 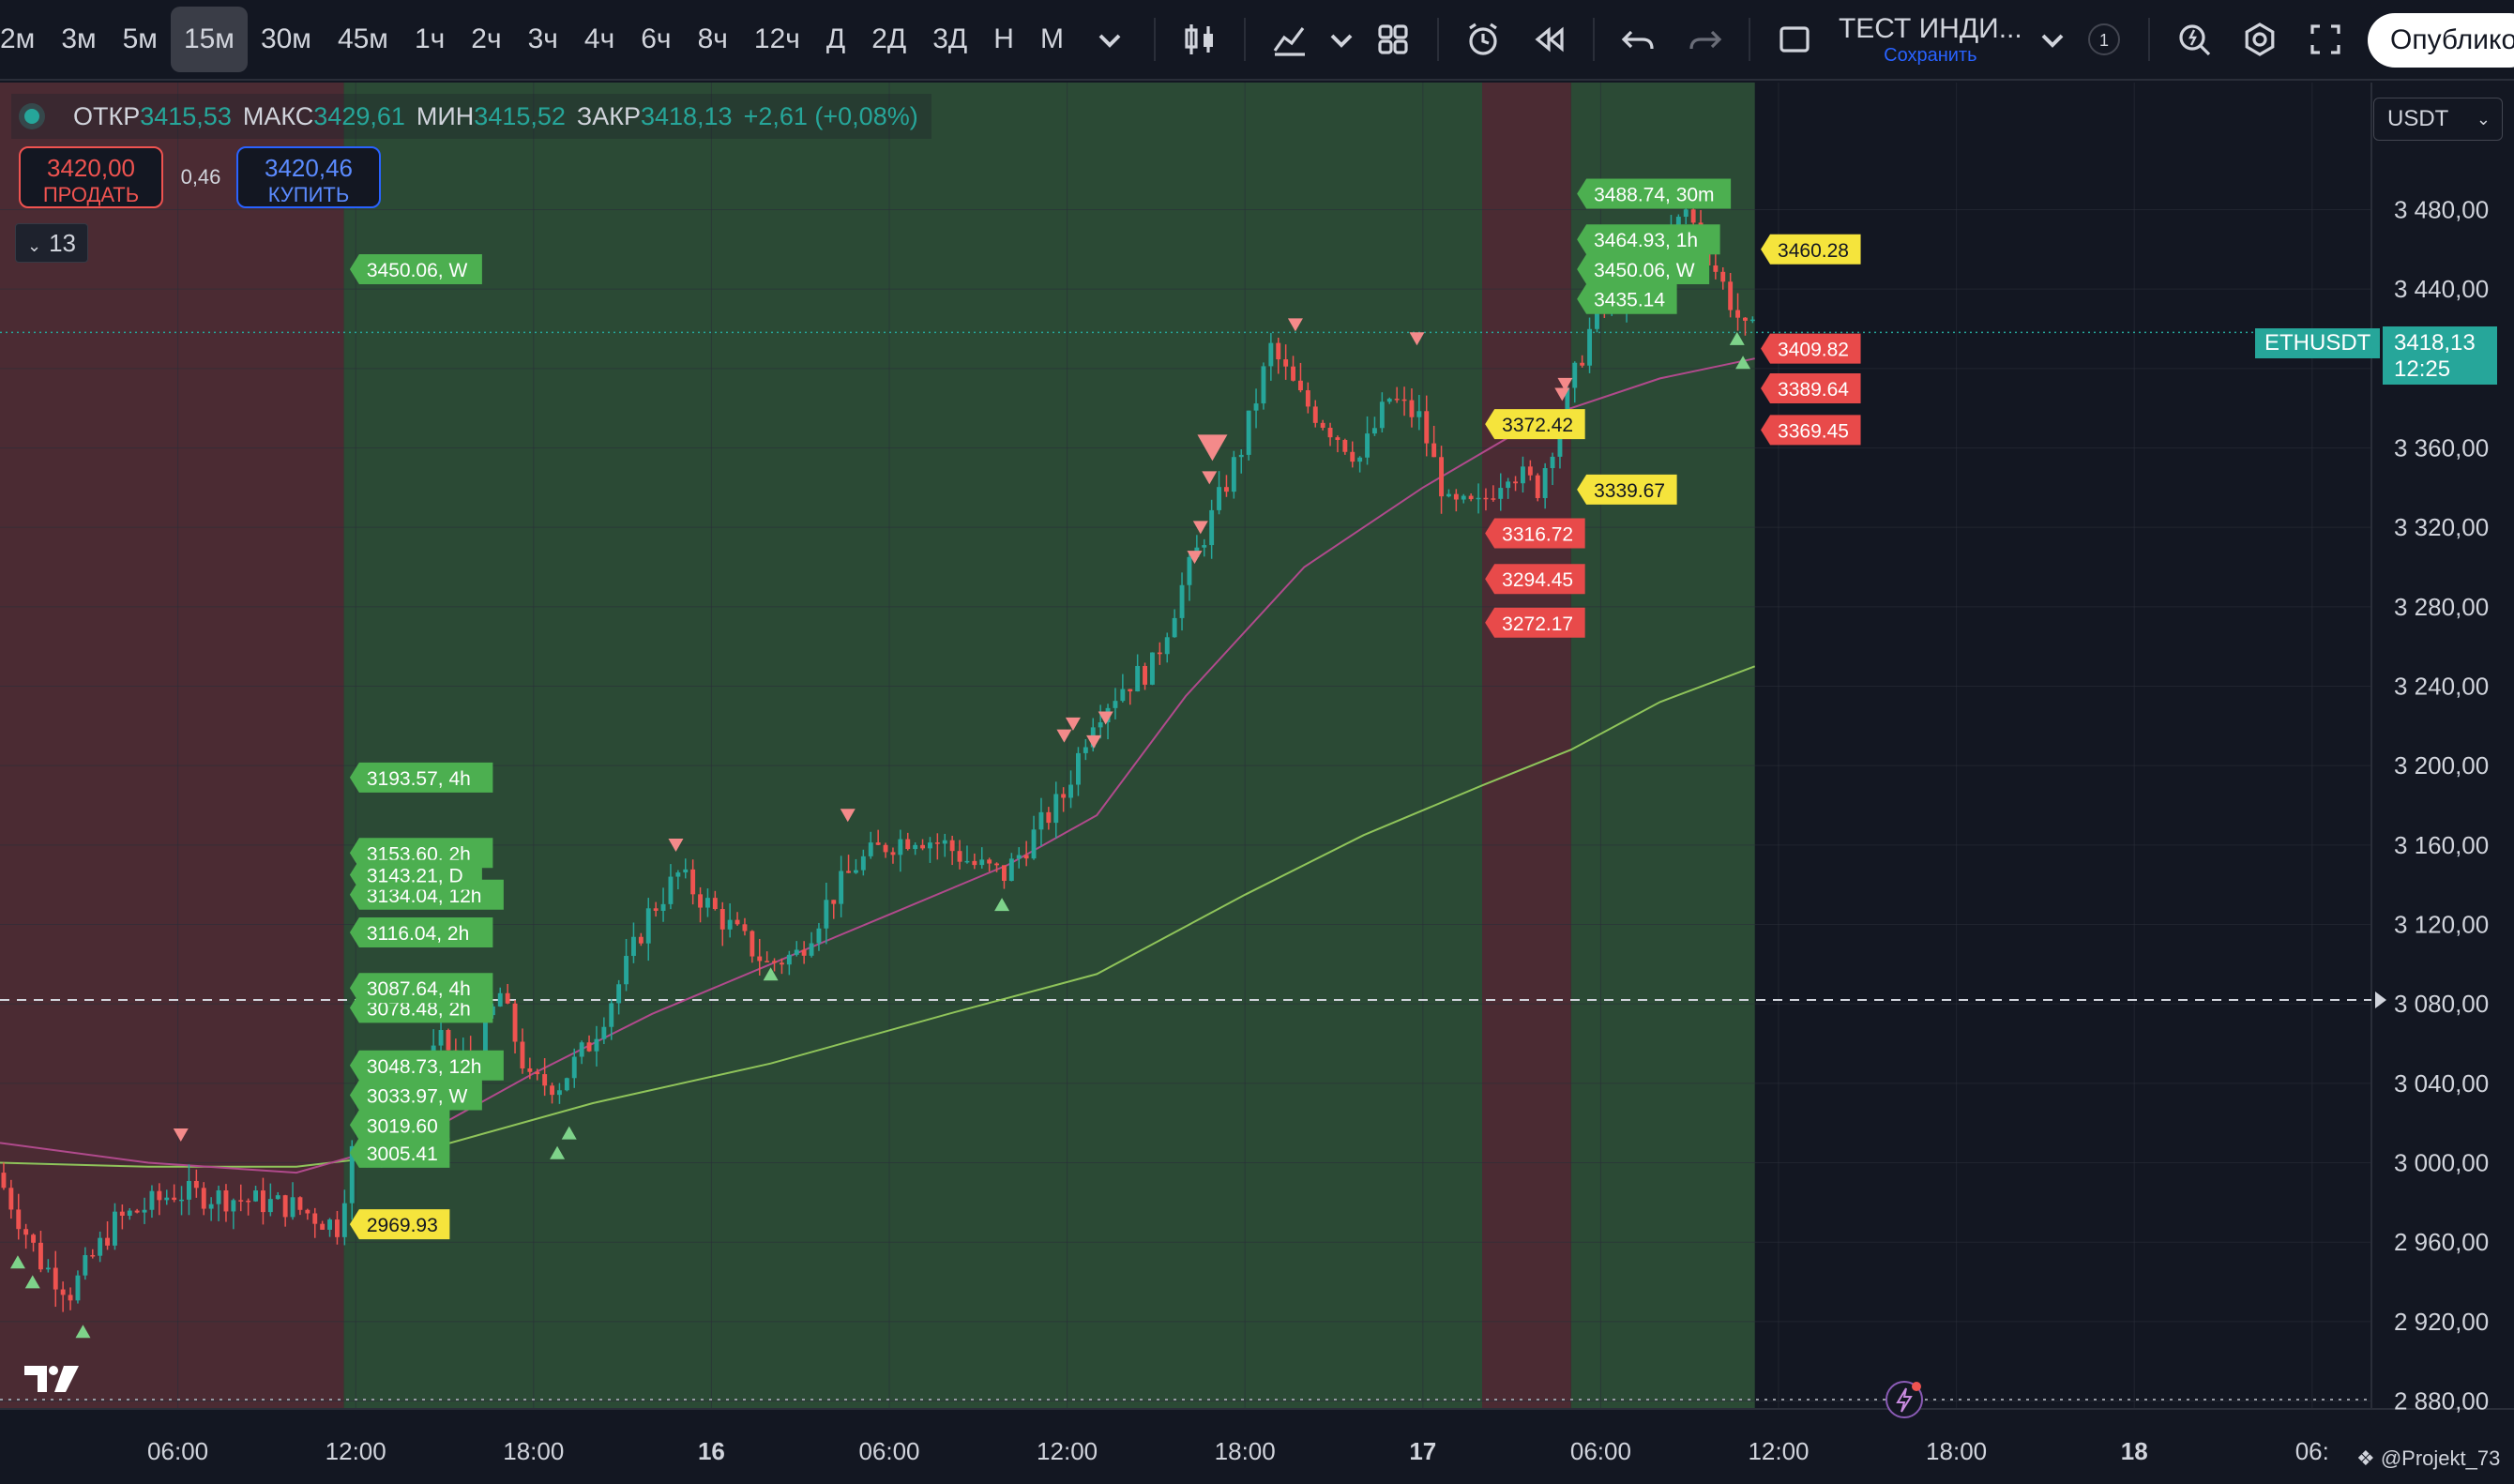 I want to click on timeframe-17: М, so click(x=1052, y=39).